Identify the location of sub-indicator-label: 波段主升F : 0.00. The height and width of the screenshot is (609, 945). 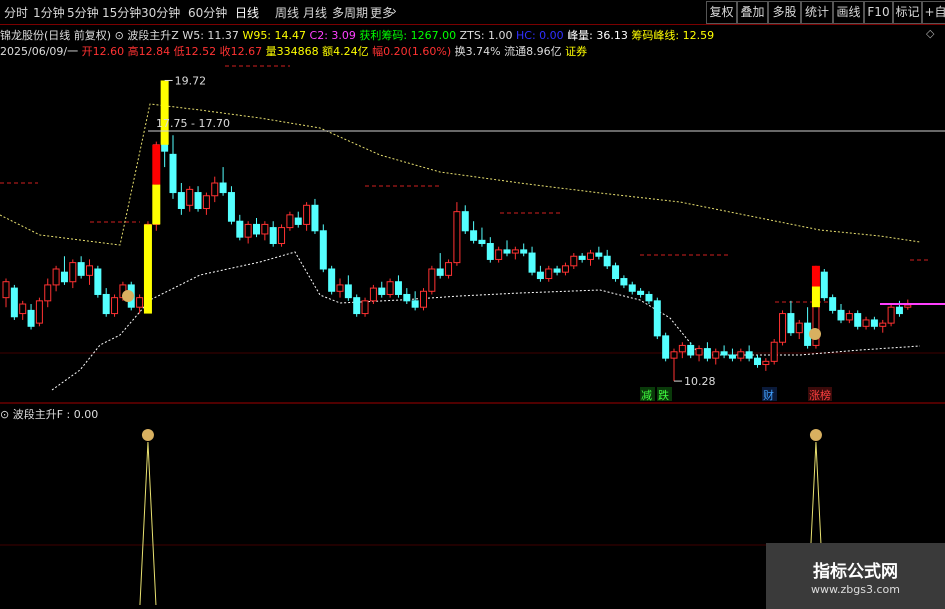
(55, 414).